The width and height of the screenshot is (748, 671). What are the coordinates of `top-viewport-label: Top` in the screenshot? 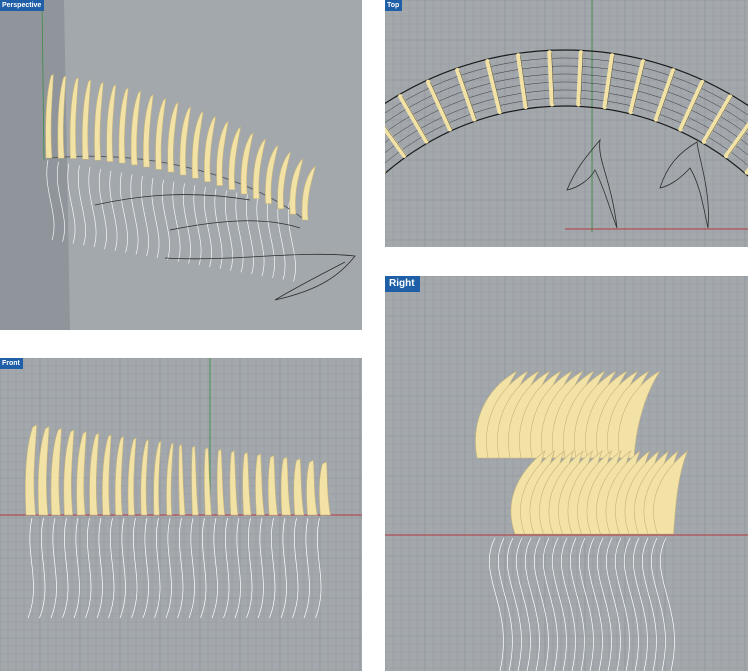 It's located at (394, 5).